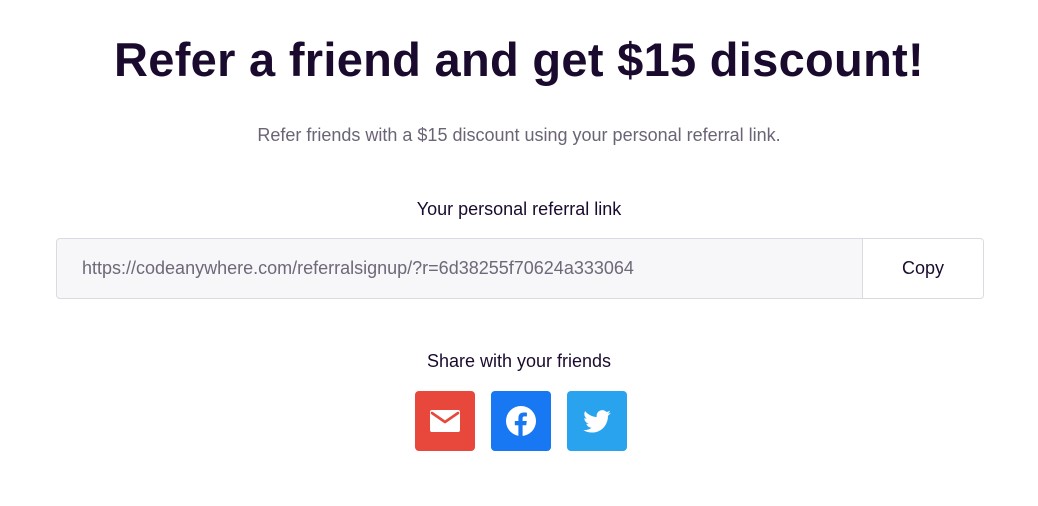 The width and height of the screenshot is (1038, 506). I want to click on share-buttons, so click(521, 421).